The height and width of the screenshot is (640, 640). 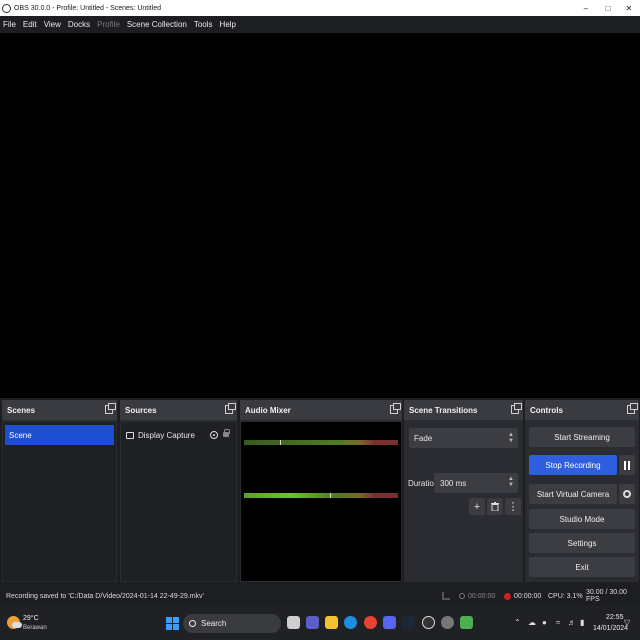 I want to click on source-item: Display Capture, so click(x=178, y=435).